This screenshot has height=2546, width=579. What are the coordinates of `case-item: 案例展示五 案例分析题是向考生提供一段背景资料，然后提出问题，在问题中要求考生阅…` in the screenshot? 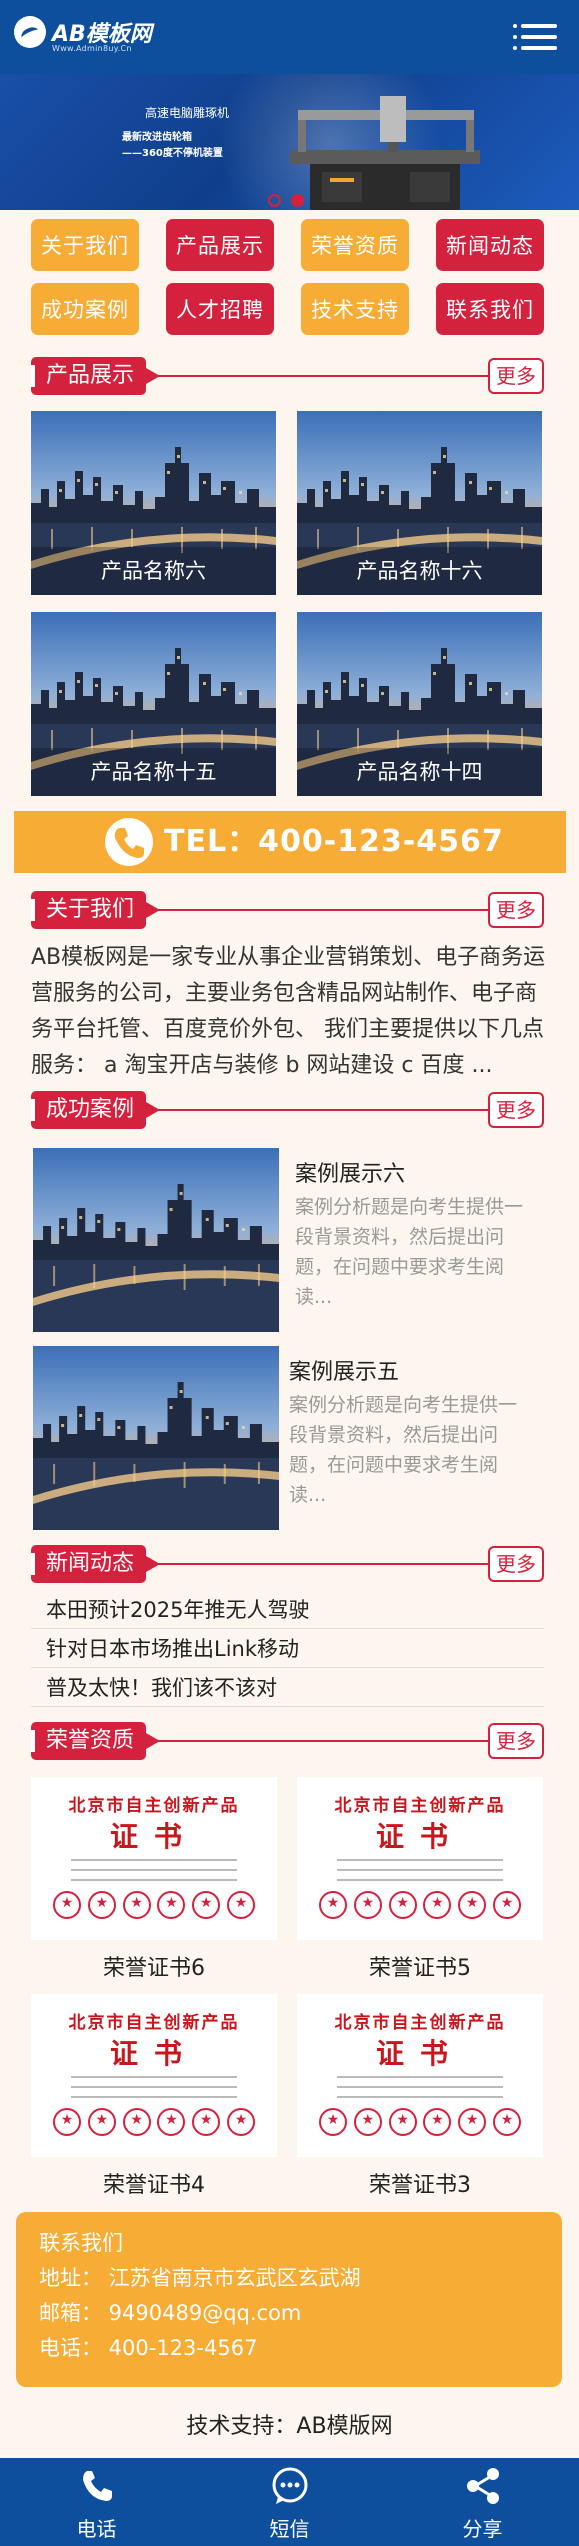 It's located at (289, 1441).